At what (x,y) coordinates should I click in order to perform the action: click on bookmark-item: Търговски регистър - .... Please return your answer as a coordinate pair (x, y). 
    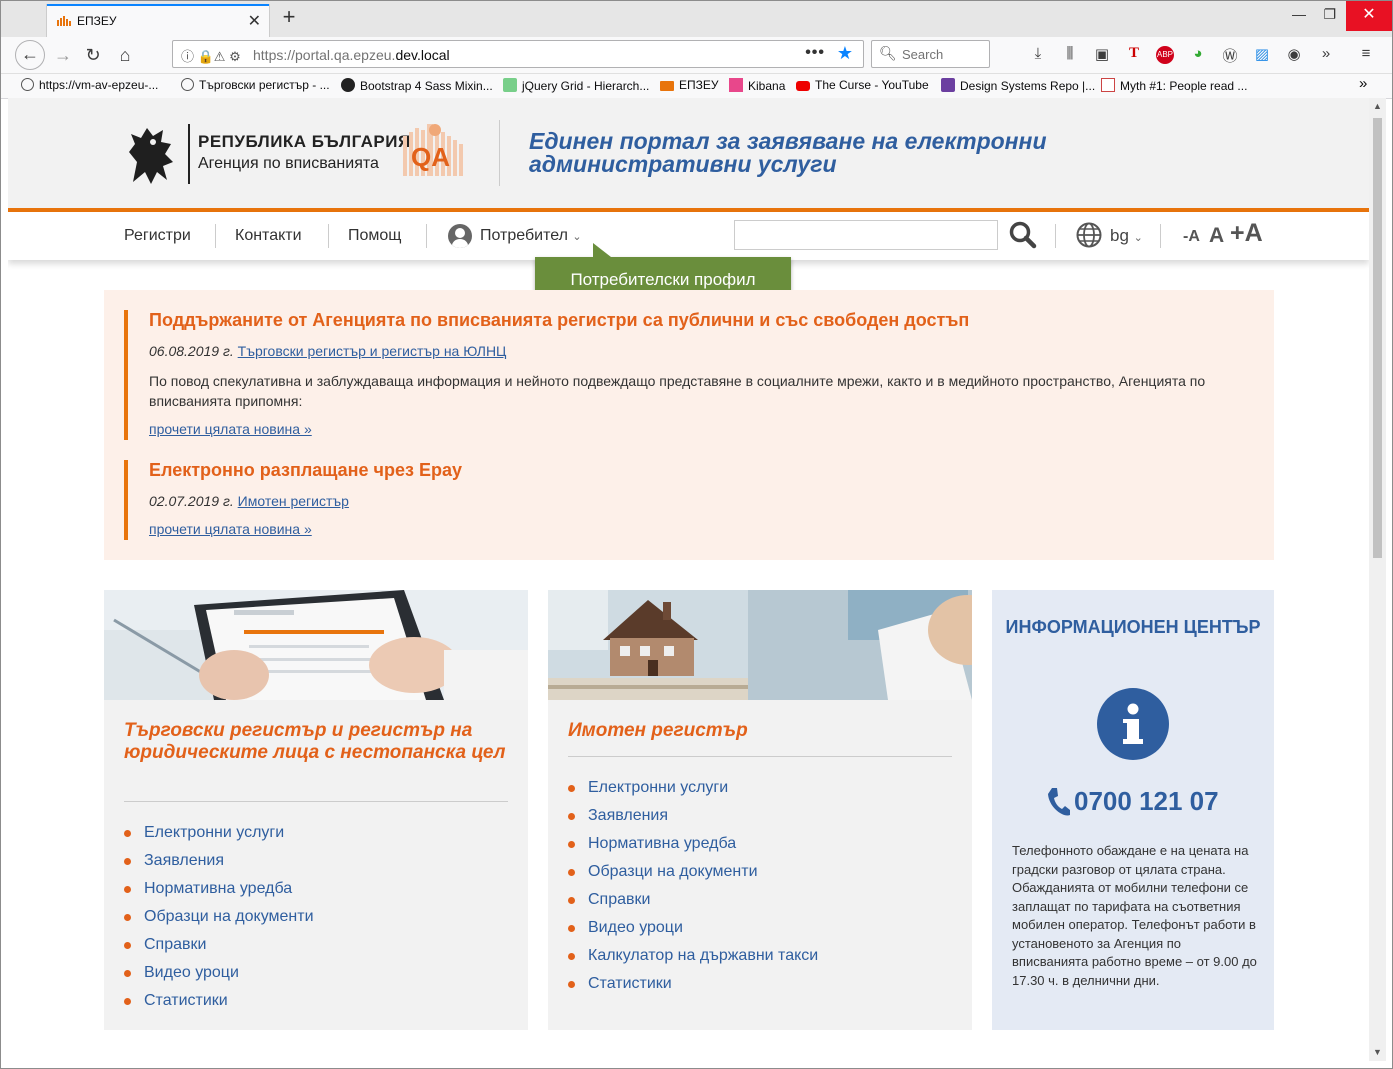
    Looking at the image, I should click on (255, 85).